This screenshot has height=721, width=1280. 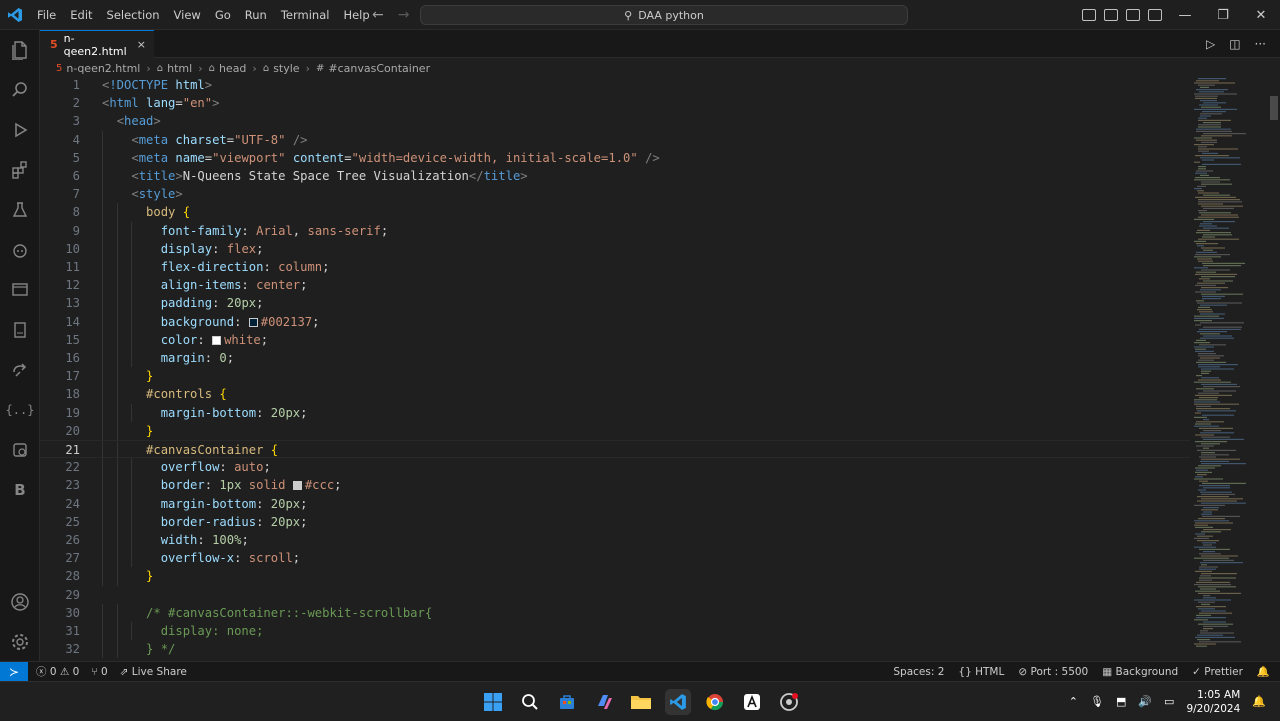 What do you see at coordinates (97, 44) in the screenshot?
I see `tab-n-qeen2-html: 5 n-qeen2.html ×` at bounding box center [97, 44].